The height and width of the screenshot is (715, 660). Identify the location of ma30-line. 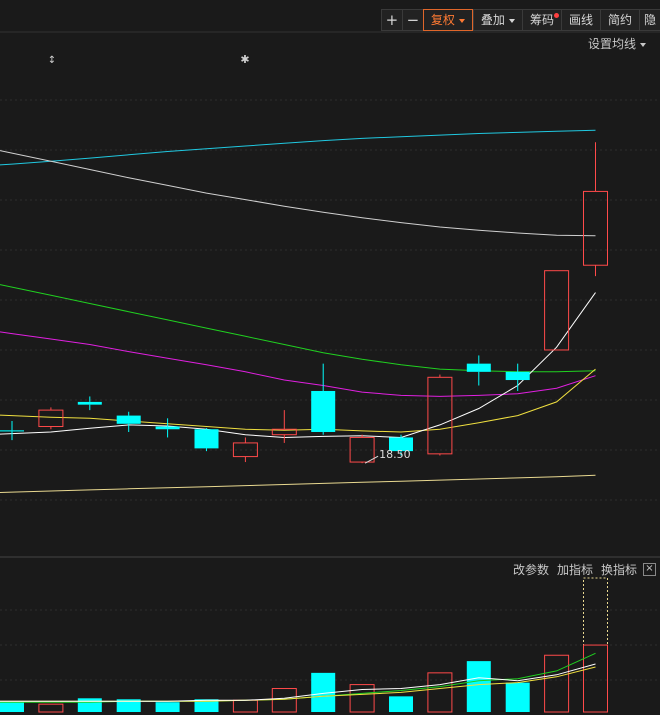
(298, 328).